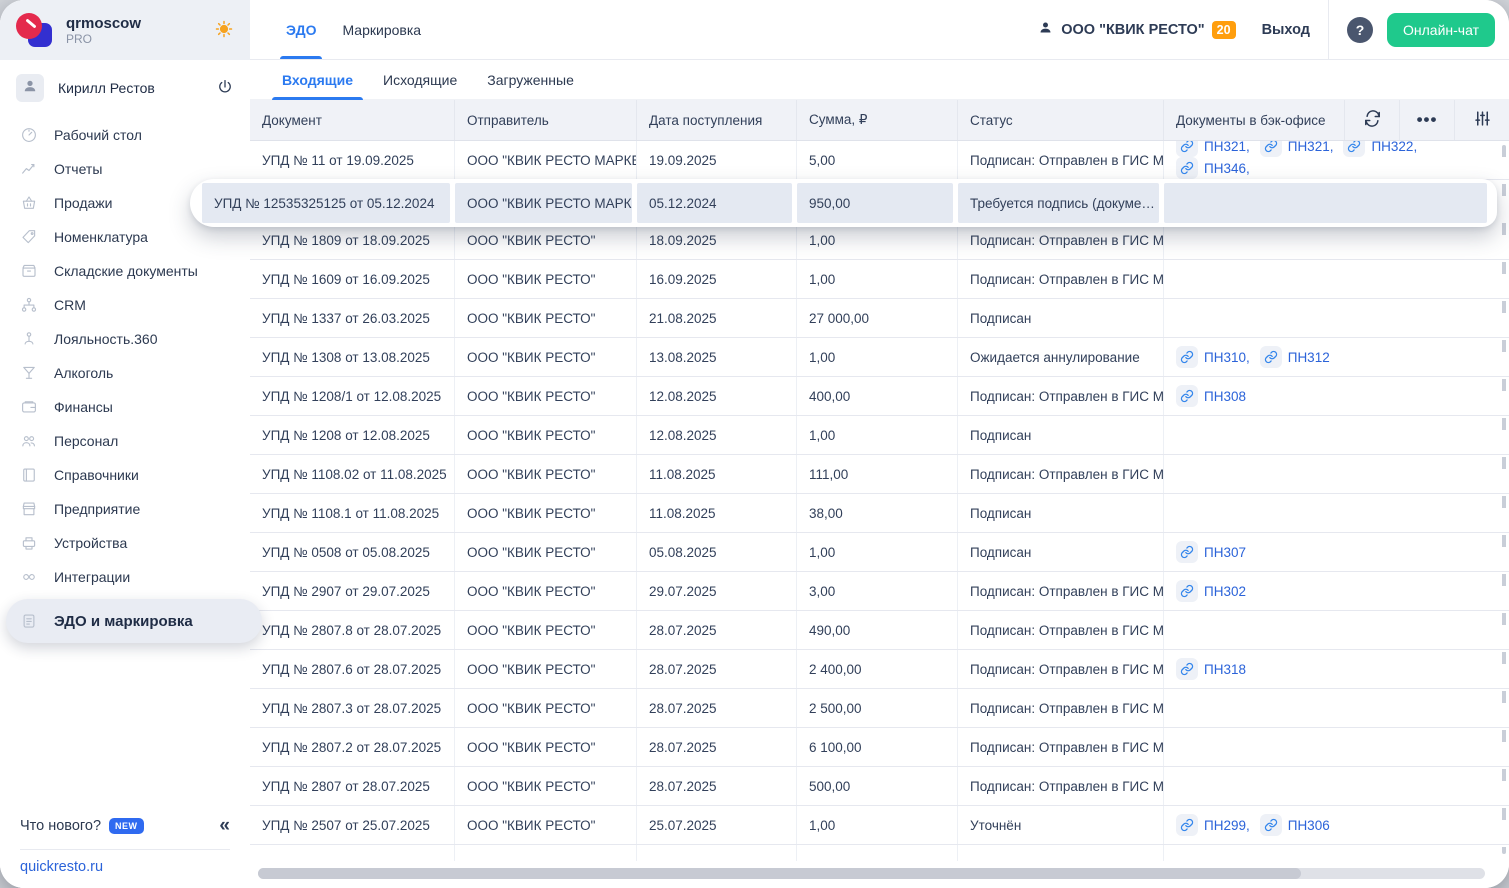 The height and width of the screenshot is (888, 1509). What do you see at coordinates (125, 305) in the screenshot?
I see `sidebar-item: CRM` at bounding box center [125, 305].